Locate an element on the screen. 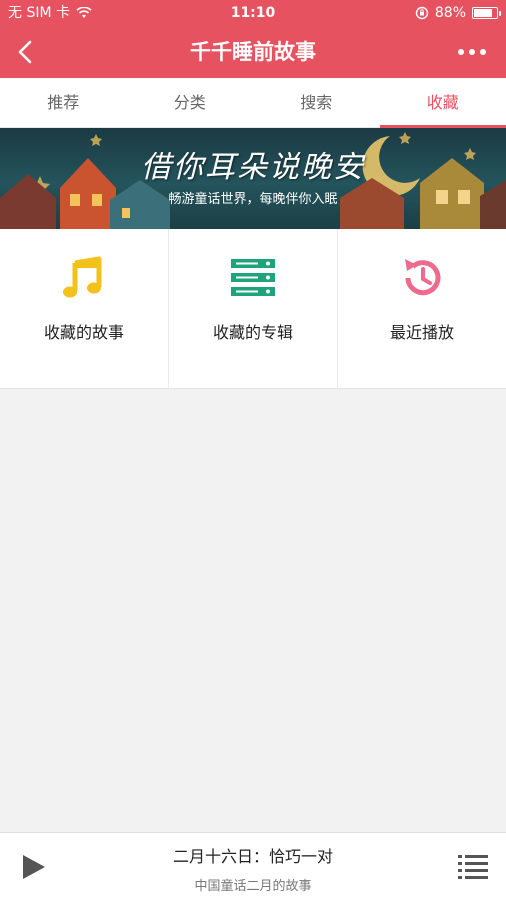 The image size is (506, 900). recent-plays-button: 最近播放 is located at coordinates (422, 308).